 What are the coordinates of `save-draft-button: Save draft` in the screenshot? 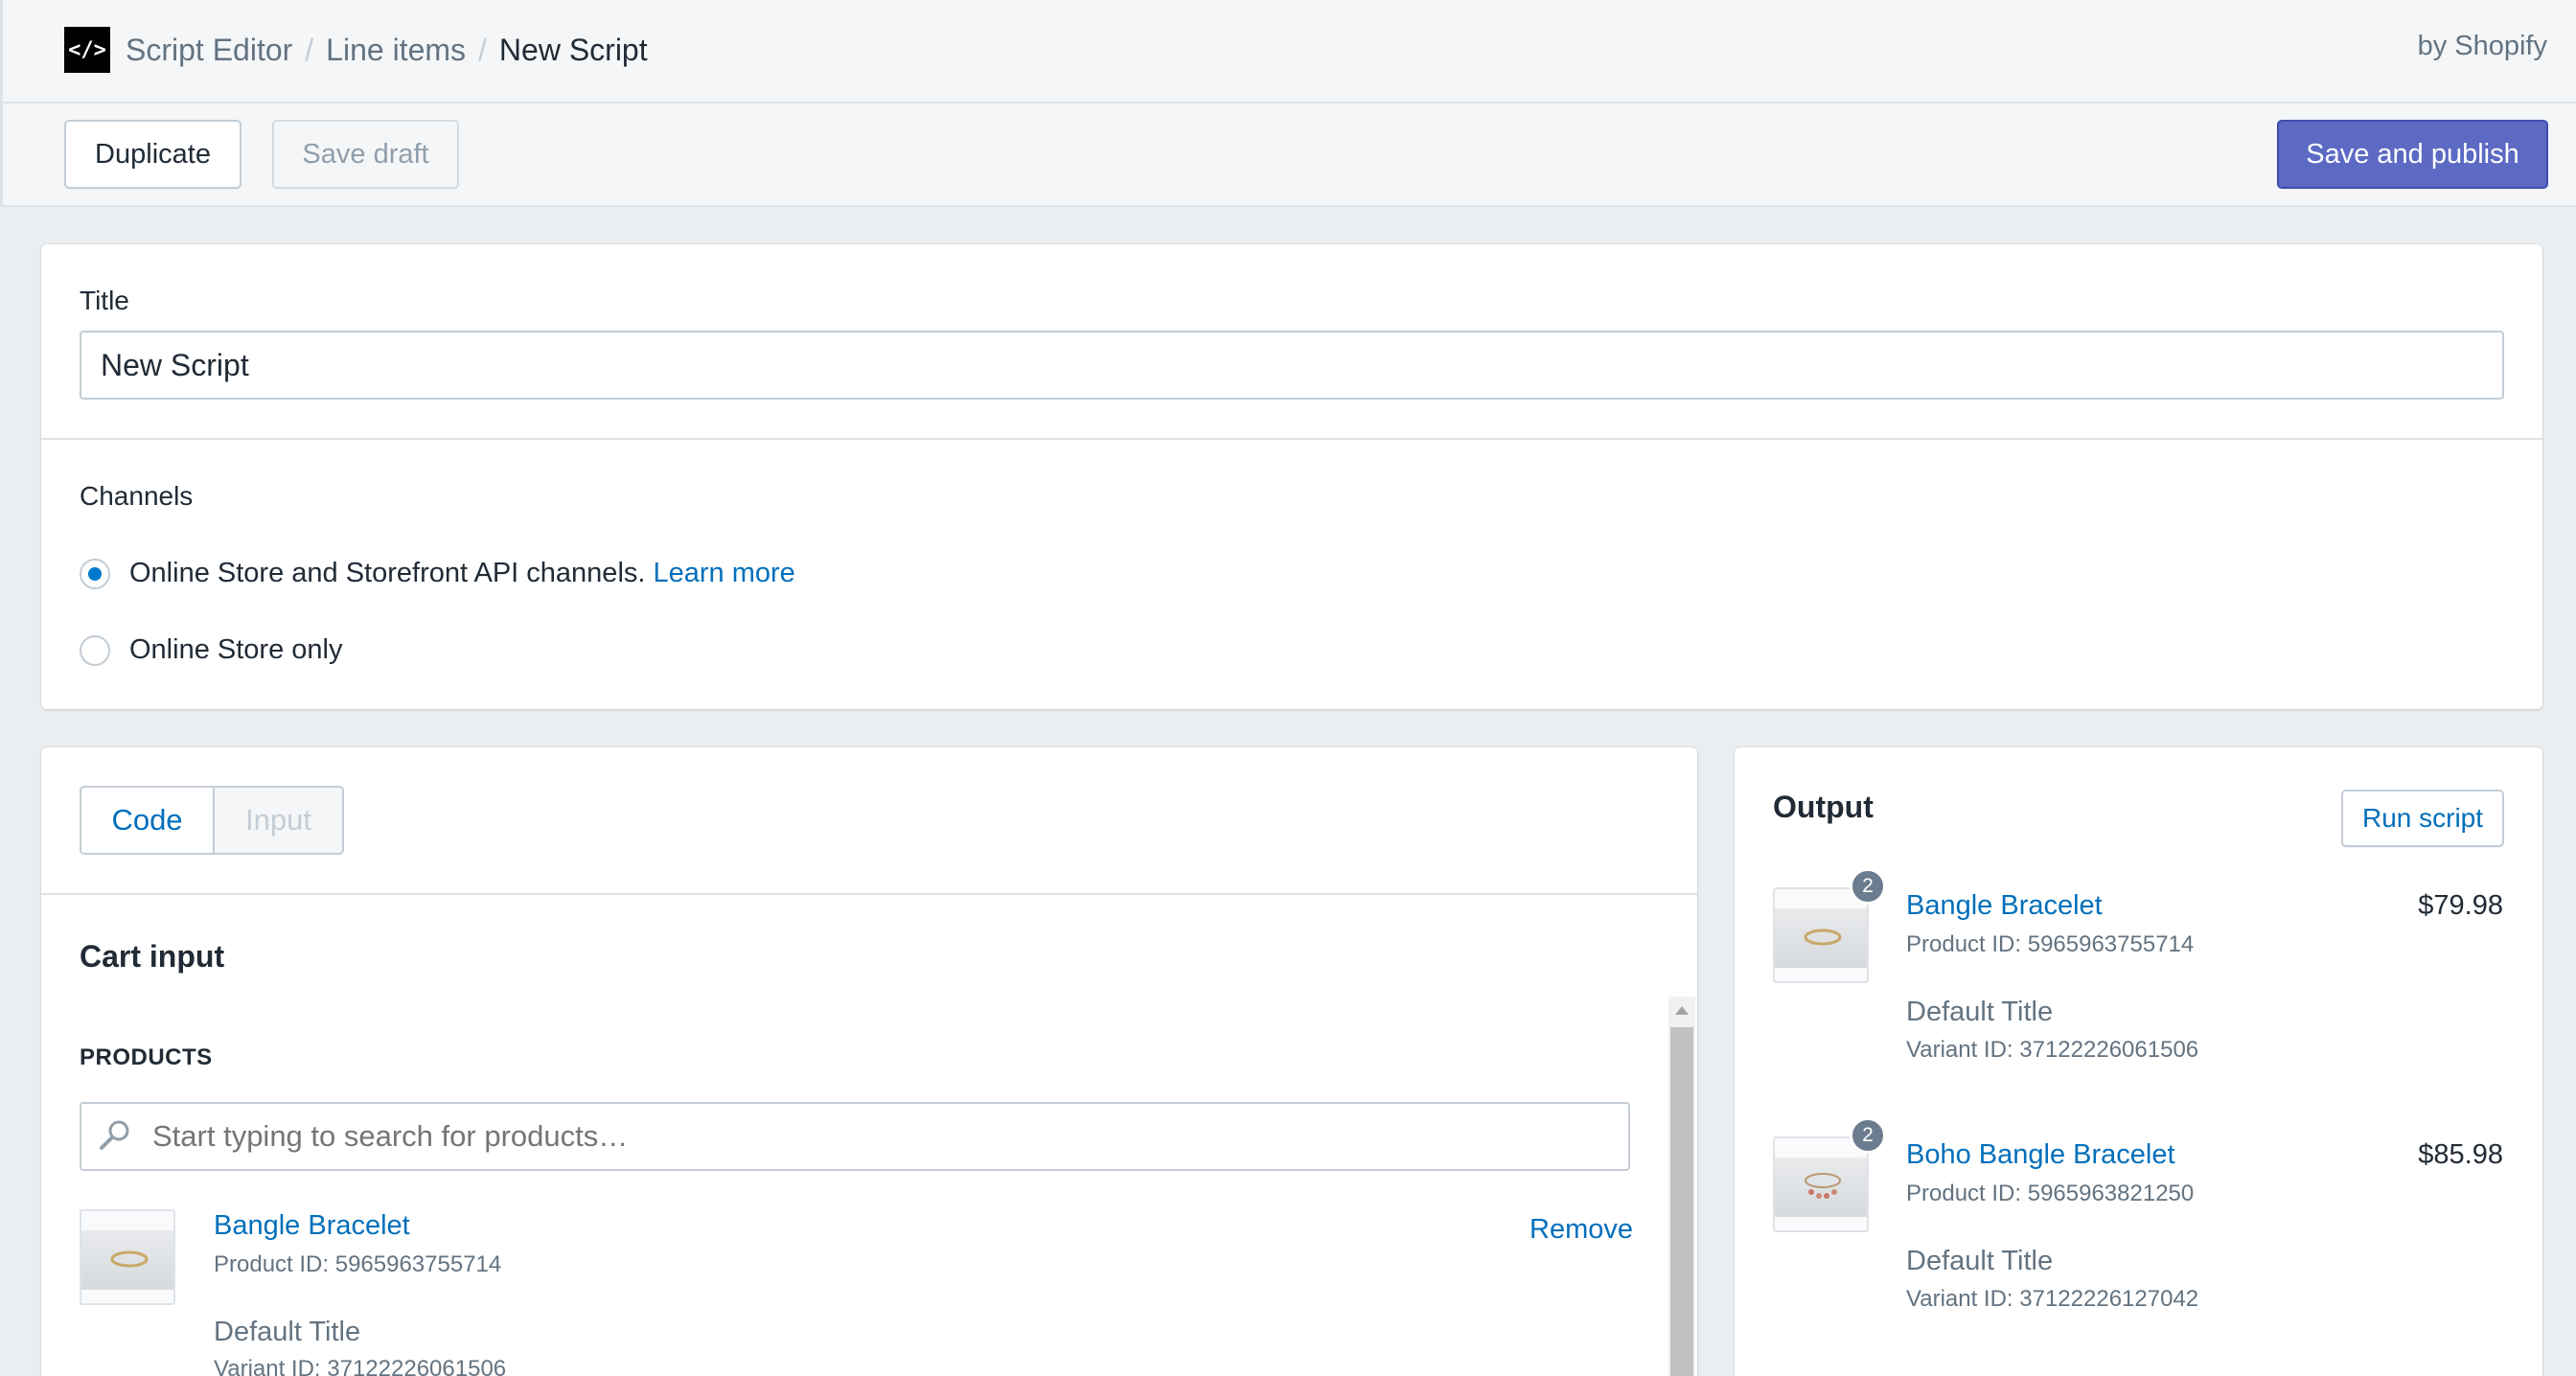 It's located at (365, 154).